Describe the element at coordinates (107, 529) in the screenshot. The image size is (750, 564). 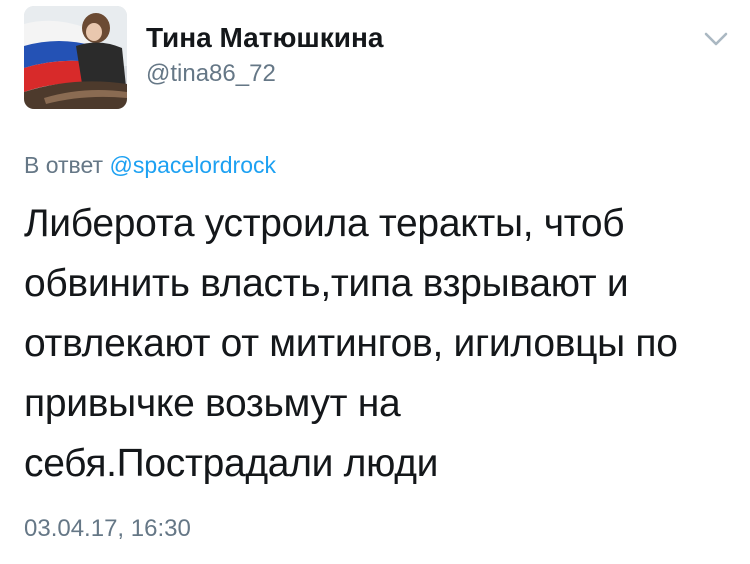
I see `tweet-timestamp: 03.04.17, 16:30` at that location.